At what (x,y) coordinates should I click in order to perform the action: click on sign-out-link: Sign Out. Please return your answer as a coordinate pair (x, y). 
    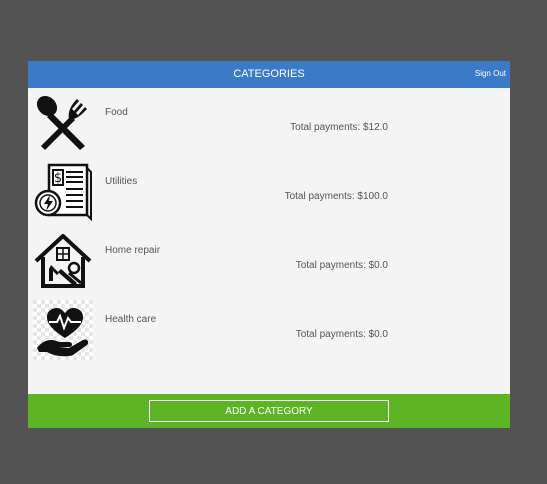
    Looking at the image, I should click on (490, 73).